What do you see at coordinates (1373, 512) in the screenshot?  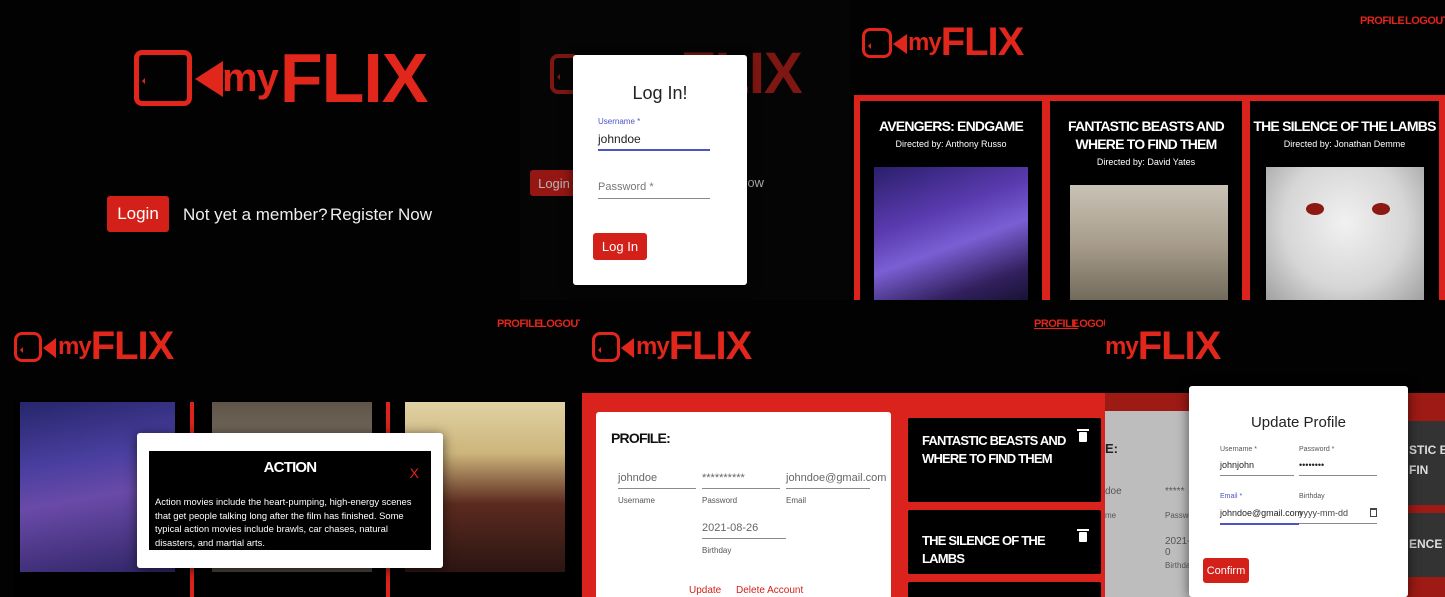 I see `calendar-icon` at bounding box center [1373, 512].